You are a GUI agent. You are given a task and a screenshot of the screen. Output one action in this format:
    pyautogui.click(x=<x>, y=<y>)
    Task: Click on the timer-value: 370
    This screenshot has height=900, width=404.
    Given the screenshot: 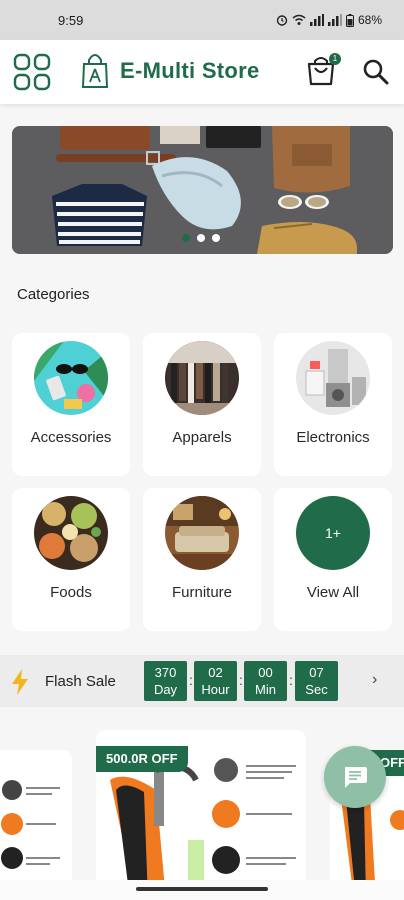 What is the action you would take?
    pyautogui.click(x=165, y=672)
    